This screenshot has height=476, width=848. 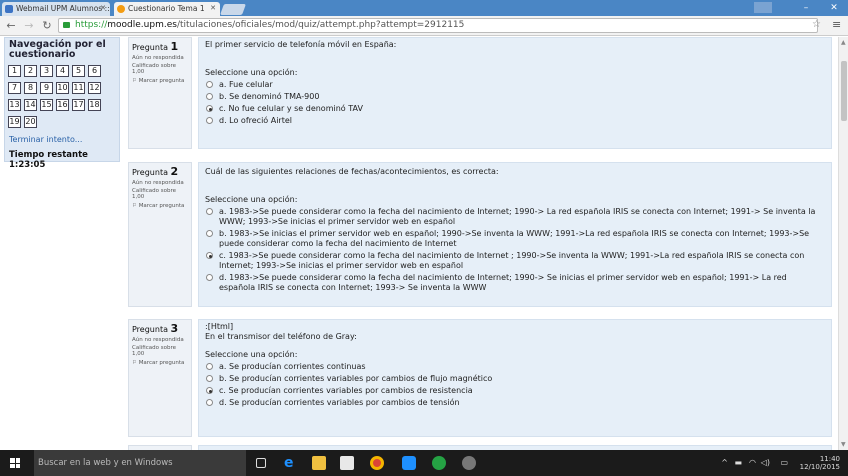 What do you see at coordinates (515, 85) in the screenshot?
I see `answer-option: a. Fue celular` at bounding box center [515, 85].